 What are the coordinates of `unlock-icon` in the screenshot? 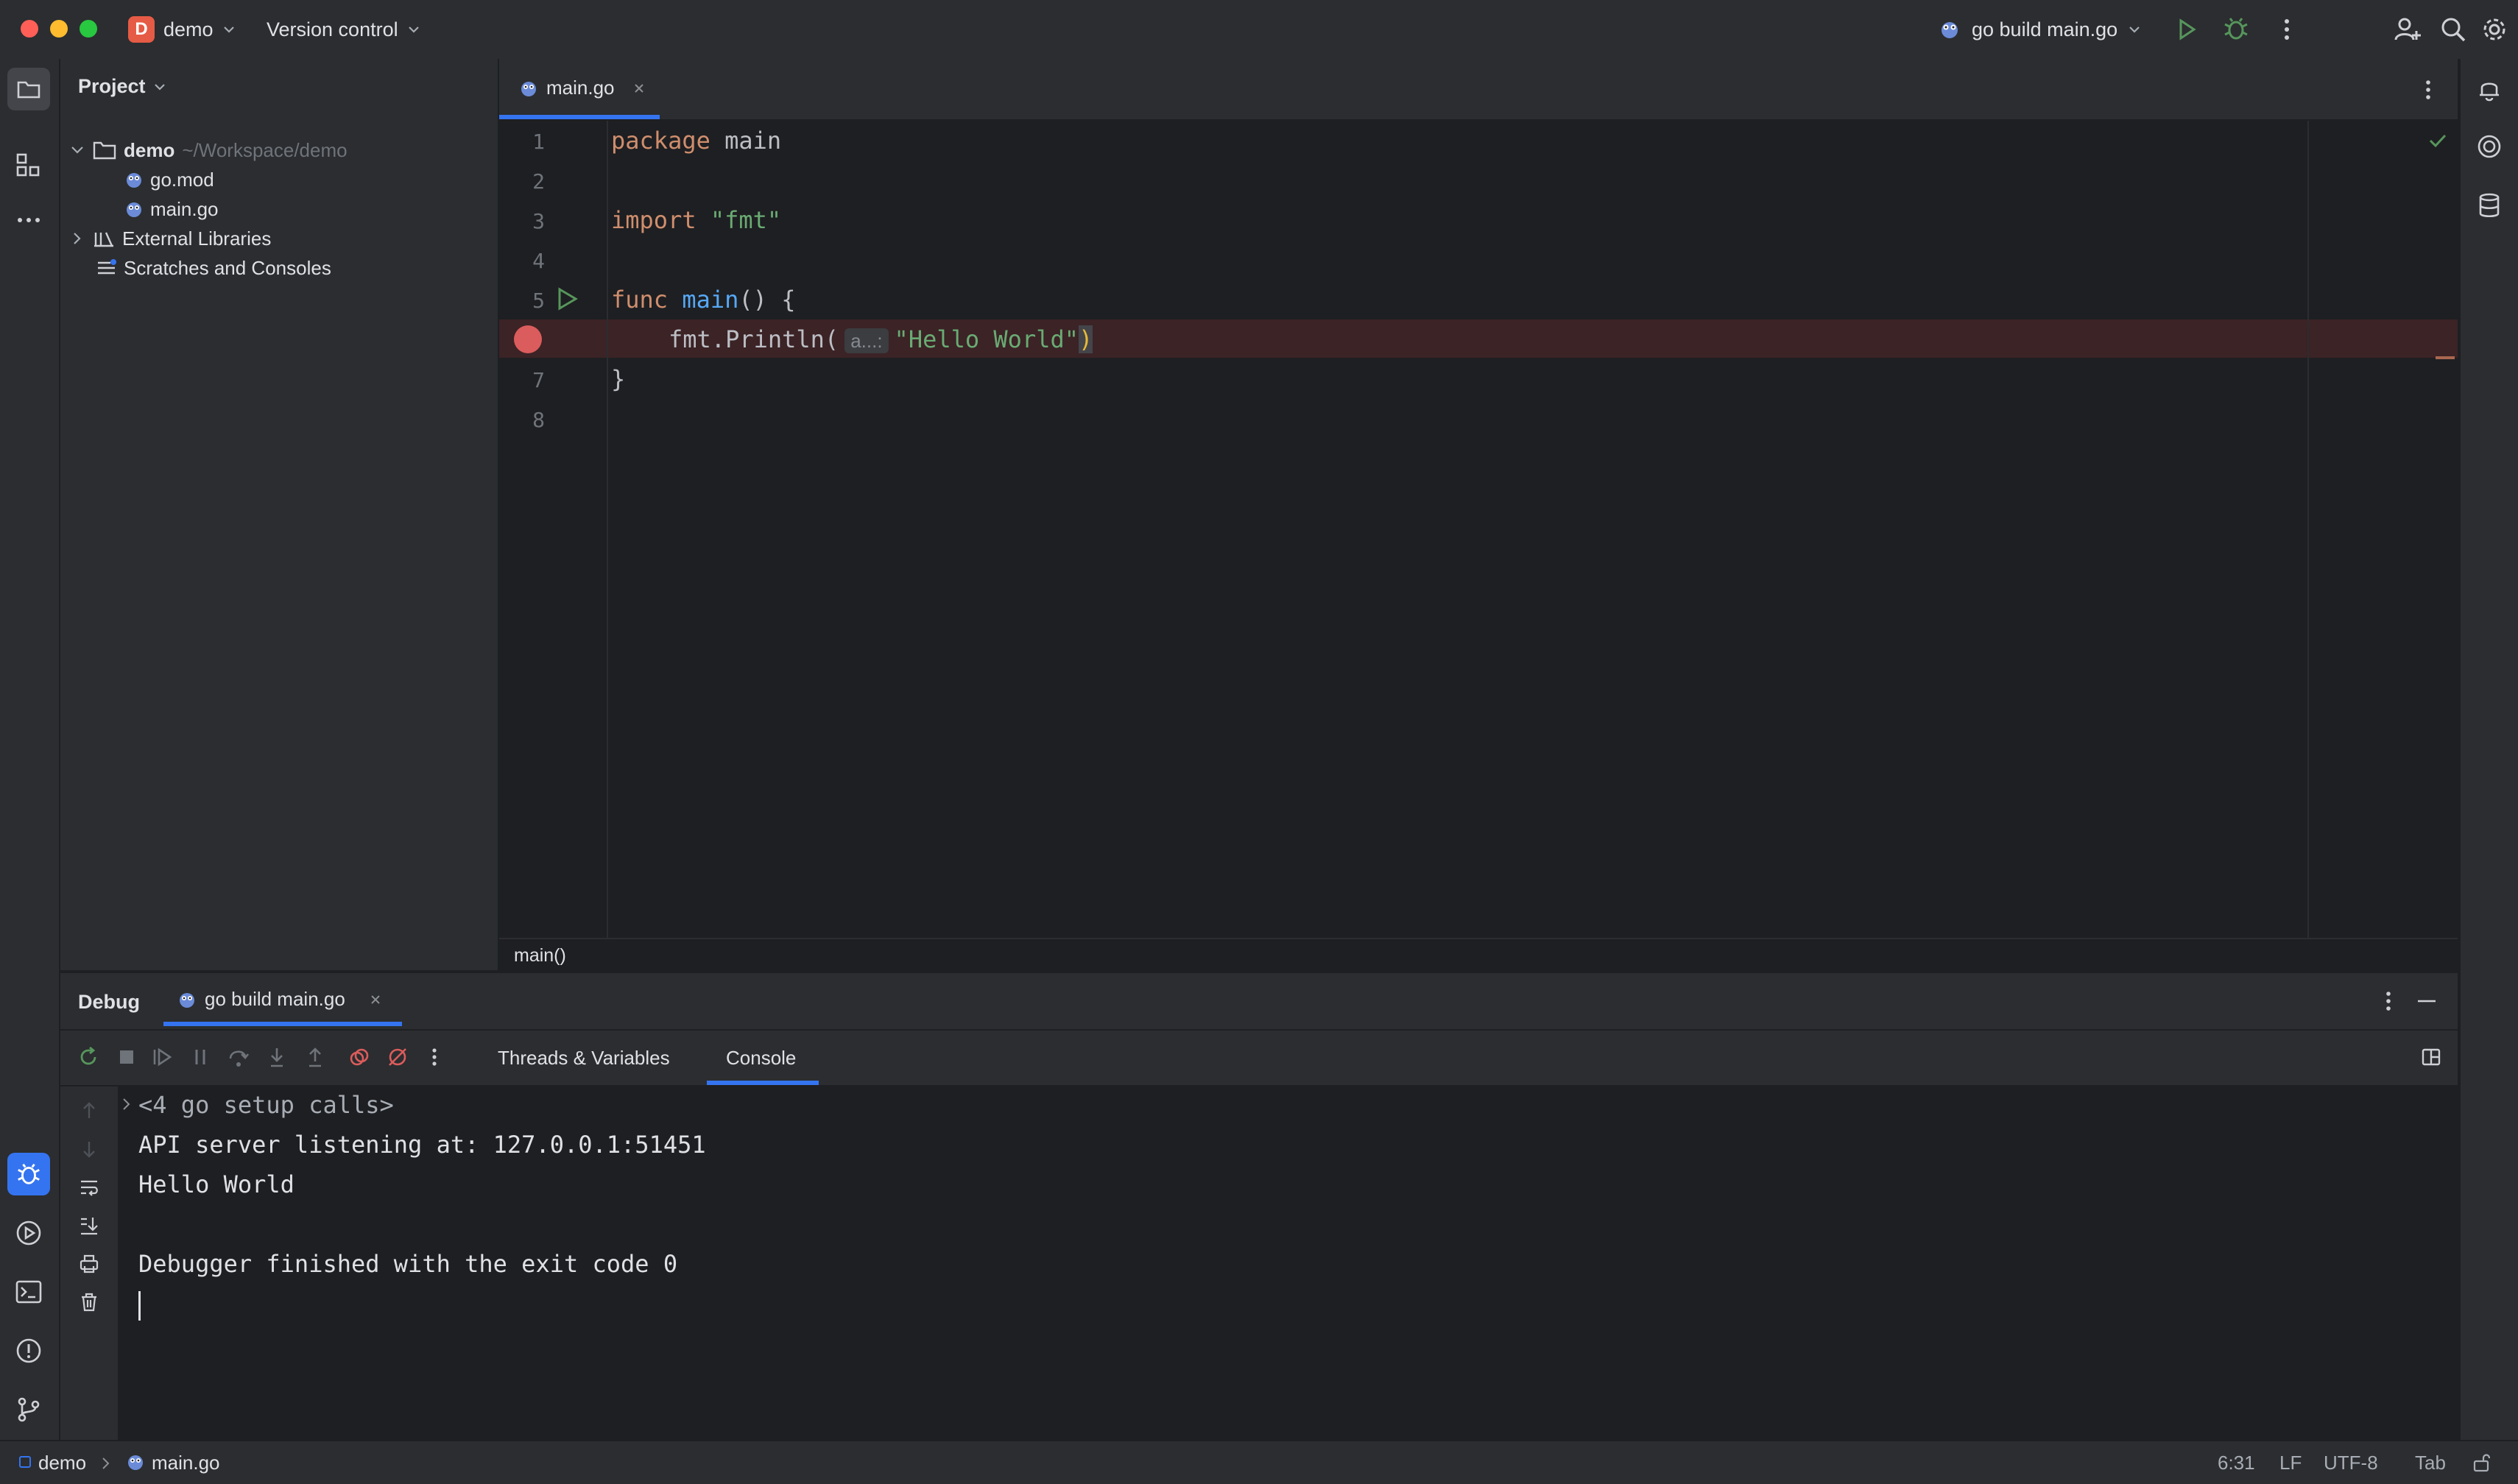 It's located at (2482, 1463).